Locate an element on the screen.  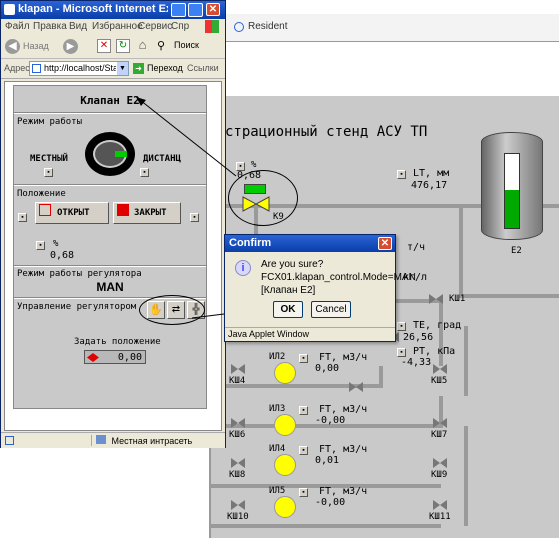
valve-ksh4-icon is located at coordinates (238, 369).